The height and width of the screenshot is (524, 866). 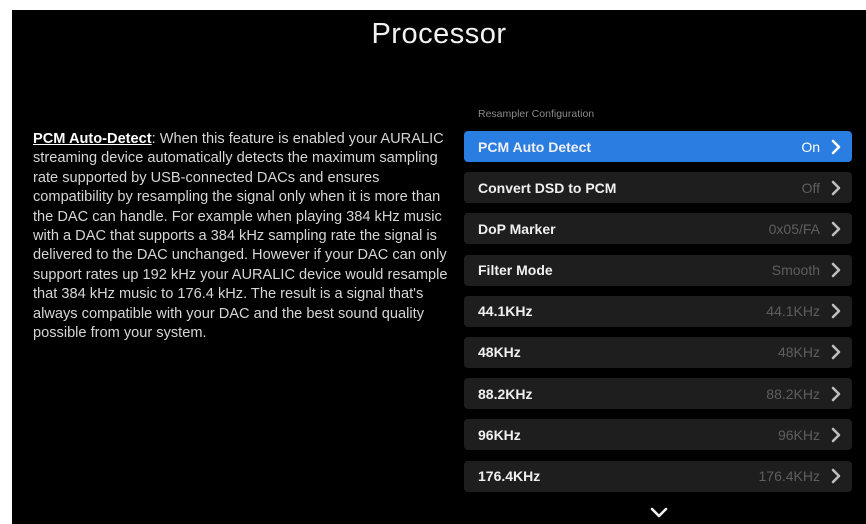 What do you see at coordinates (793, 311) in the screenshot?
I see `menu-item-value: 44.1KHz` at bounding box center [793, 311].